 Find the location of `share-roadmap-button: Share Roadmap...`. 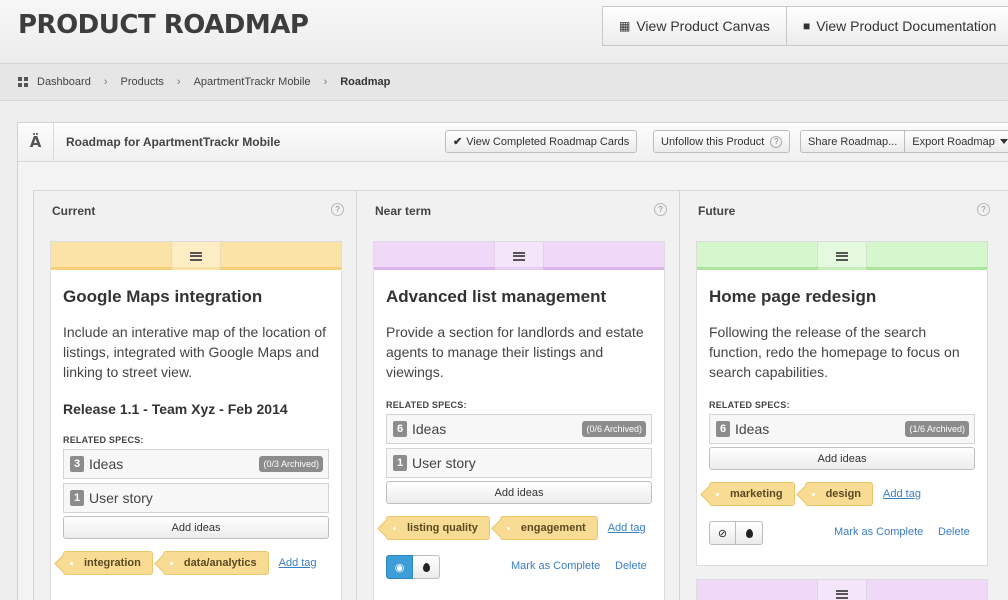

share-roadmap-button: Share Roadmap... is located at coordinates (853, 141).